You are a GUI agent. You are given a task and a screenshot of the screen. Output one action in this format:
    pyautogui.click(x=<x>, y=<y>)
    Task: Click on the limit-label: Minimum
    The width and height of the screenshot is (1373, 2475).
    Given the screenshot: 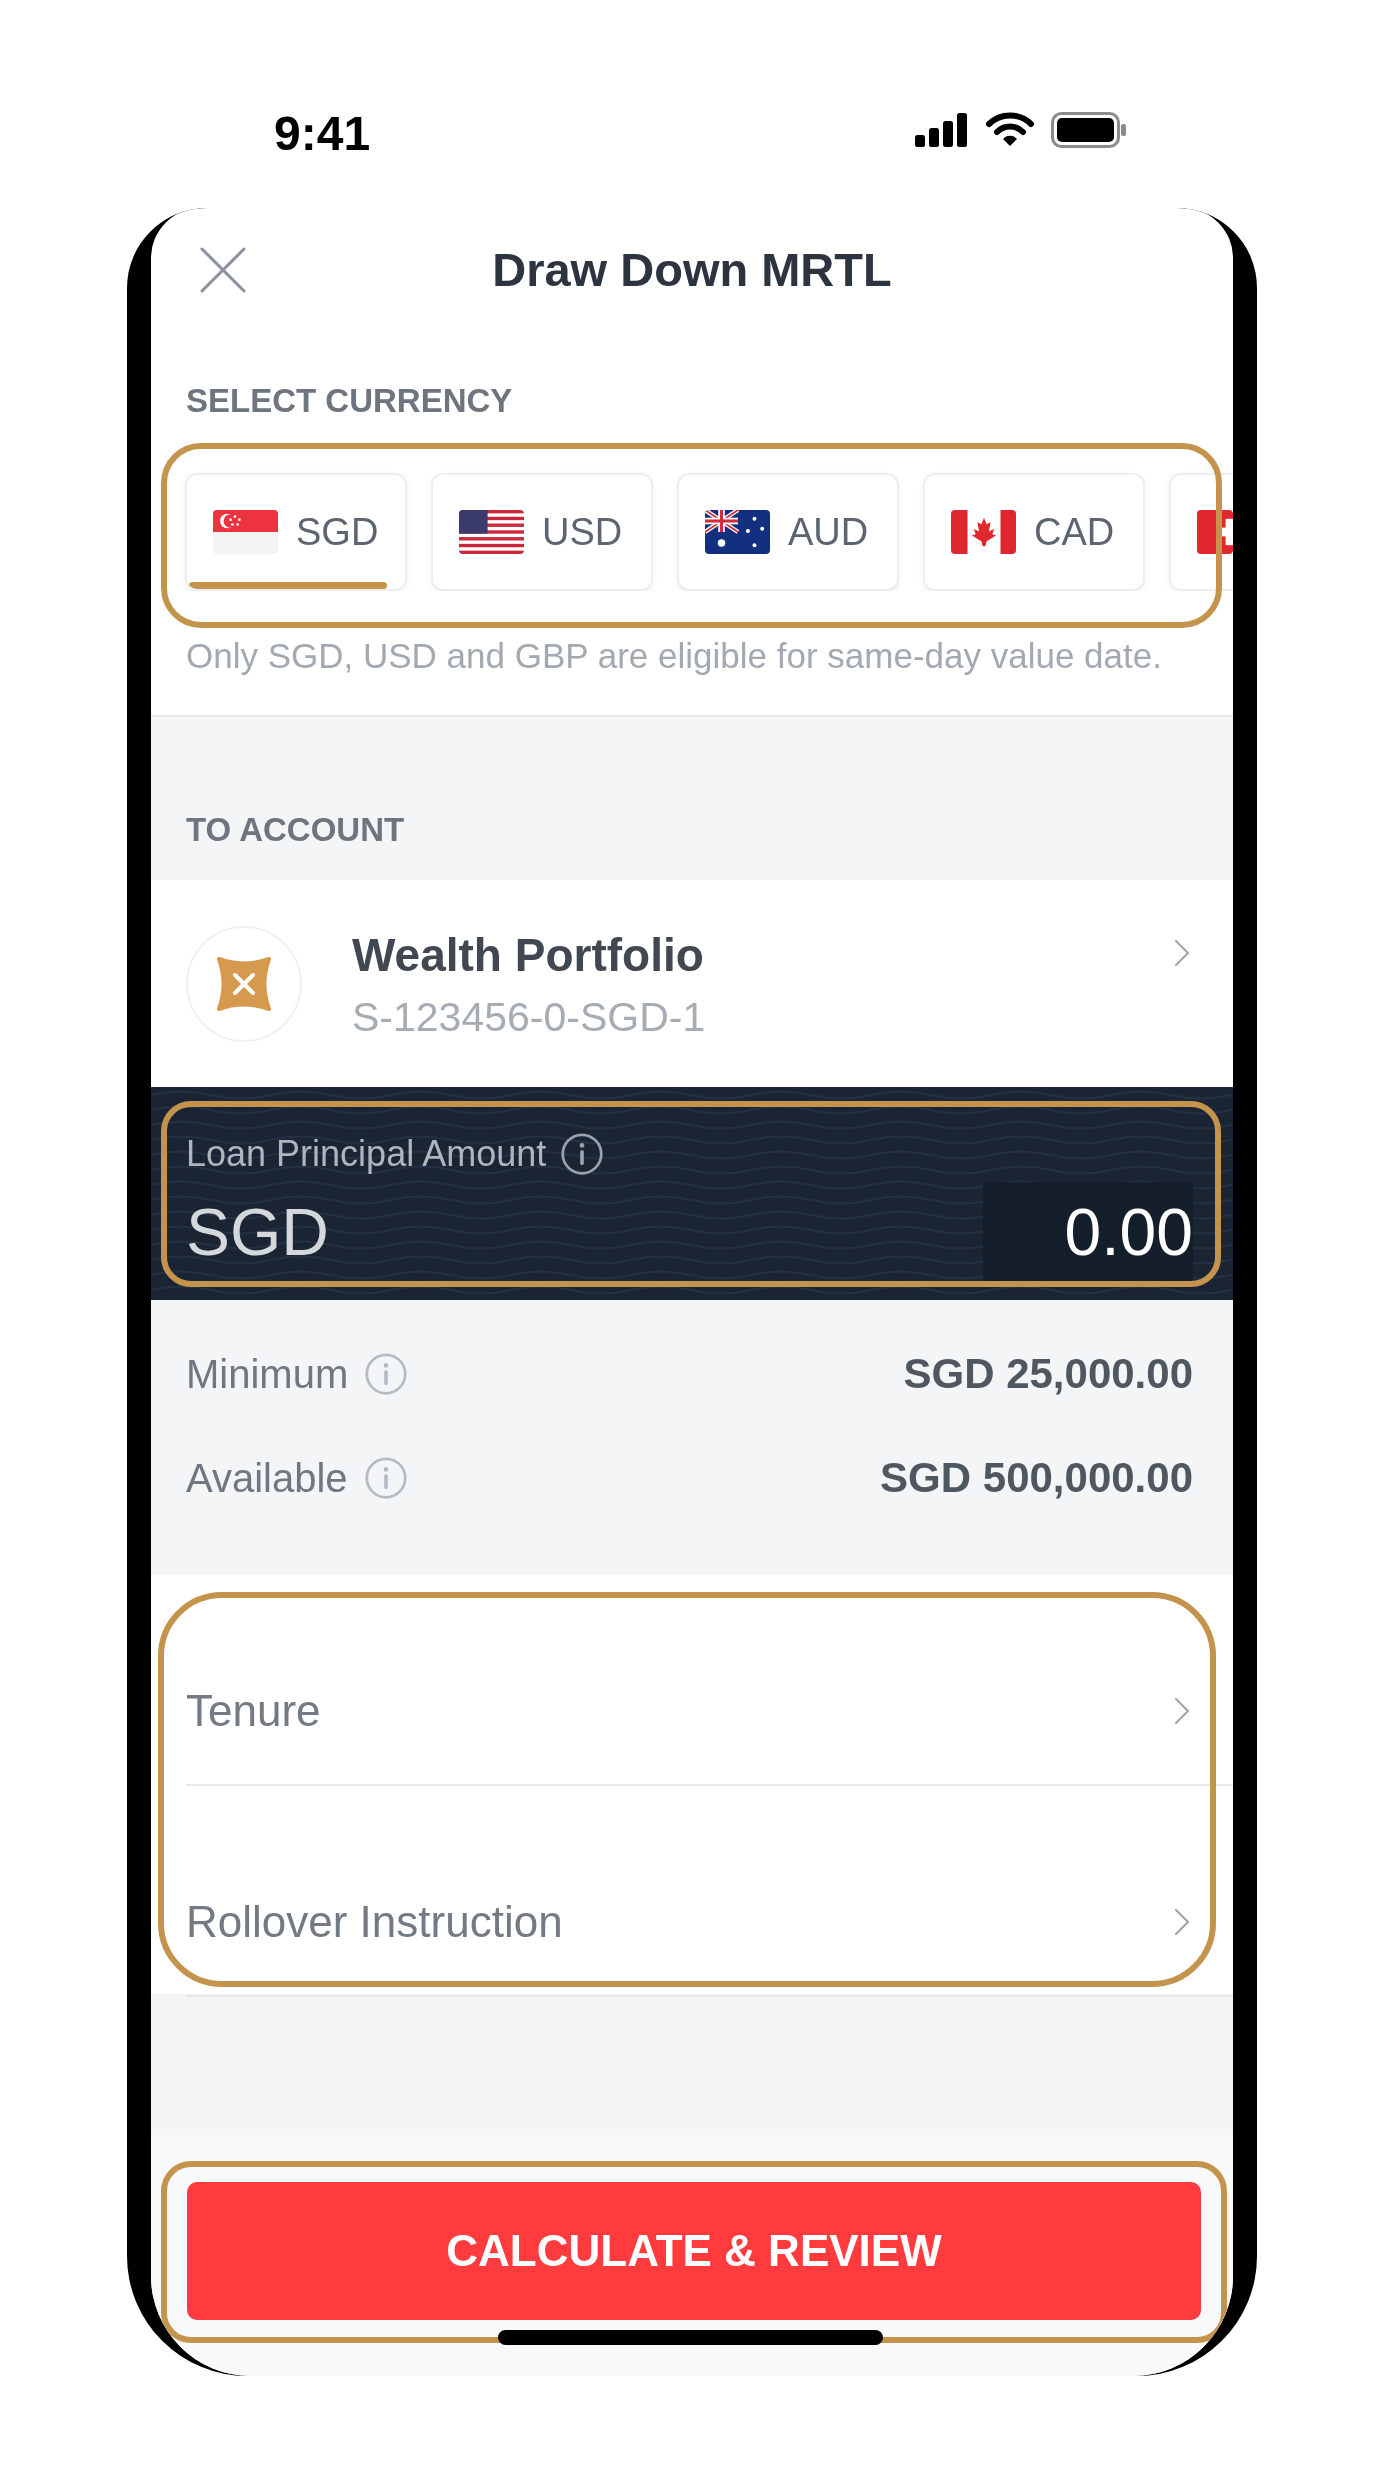 What is the action you would take?
    pyautogui.click(x=267, y=1374)
    